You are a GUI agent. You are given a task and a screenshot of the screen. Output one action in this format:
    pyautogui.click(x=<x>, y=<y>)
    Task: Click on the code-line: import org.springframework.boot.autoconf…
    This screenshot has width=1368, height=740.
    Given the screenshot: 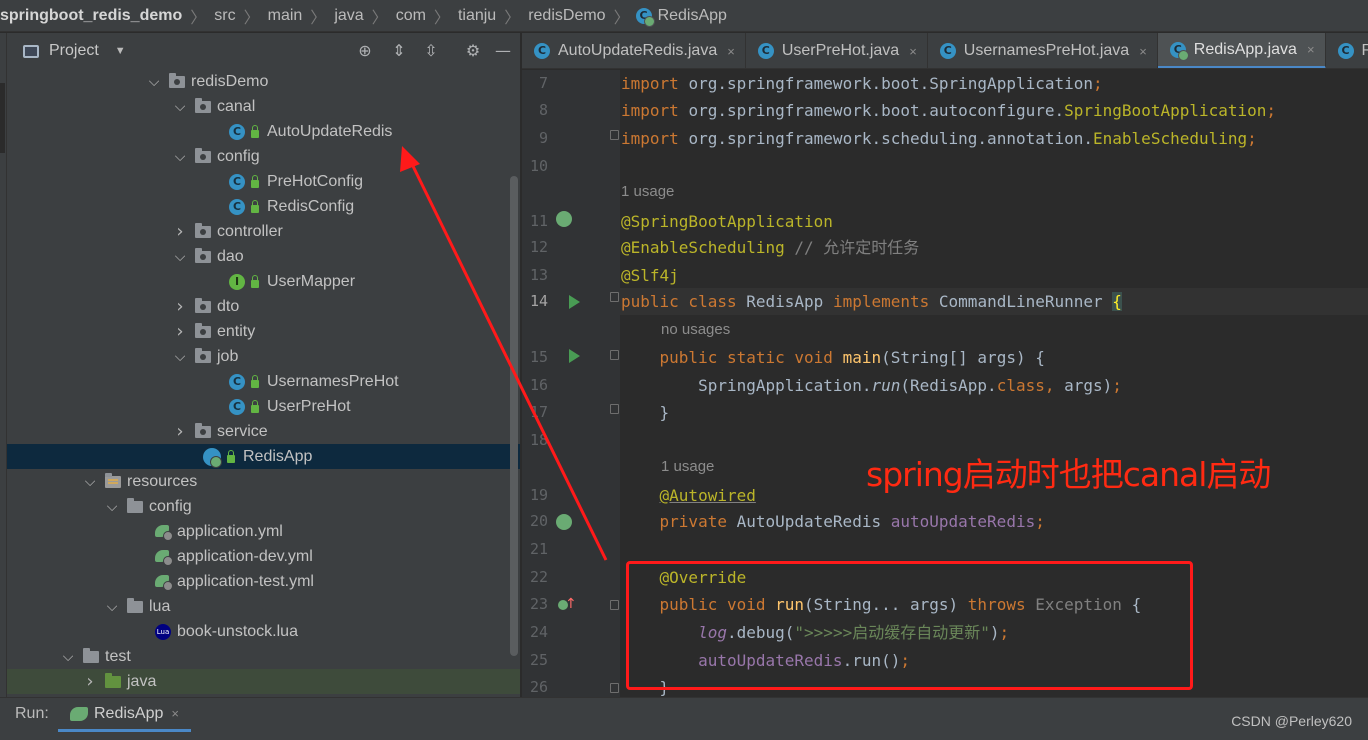 What is the action you would take?
    pyautogui.click(x=994, y=110)
    